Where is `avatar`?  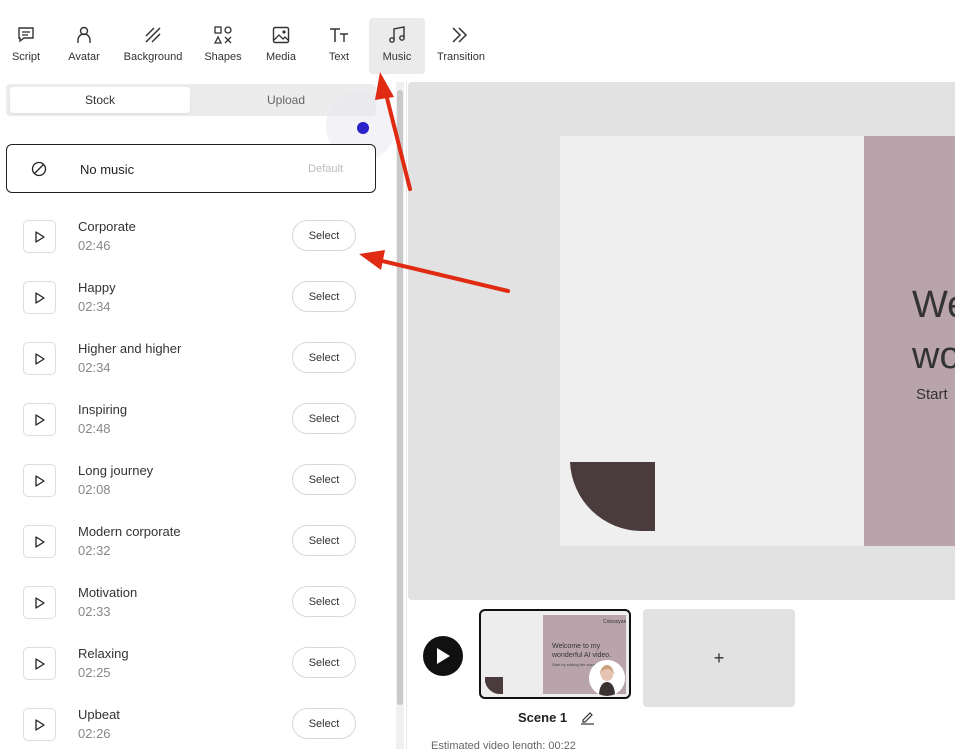 avatar is located at coordinates (607, 678).